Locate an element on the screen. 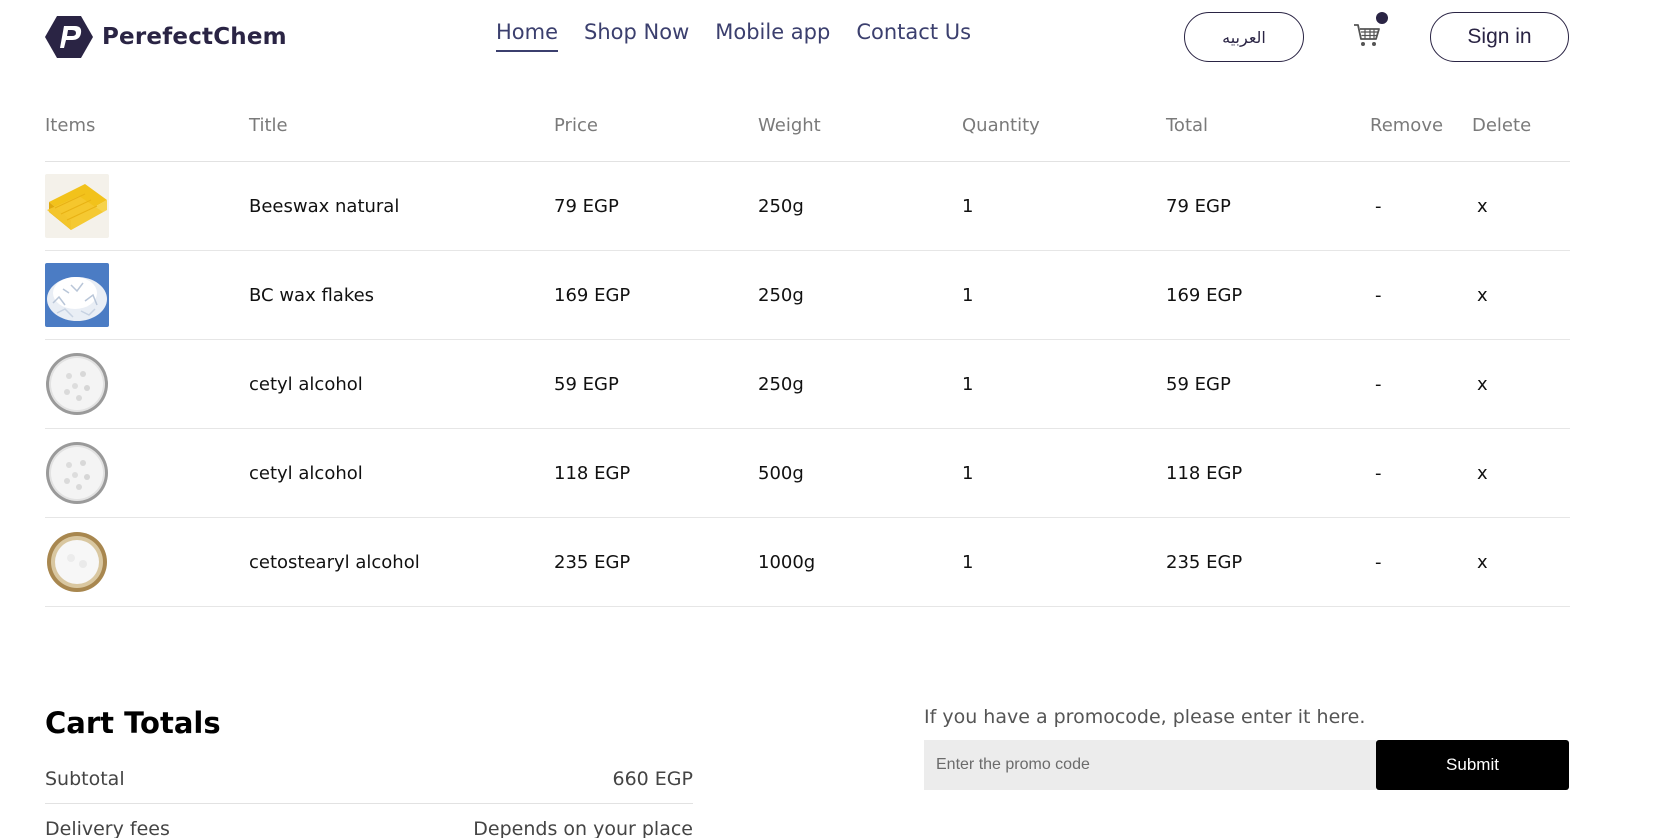  brand-name: PerefectChem is located at coordinates (194, 37).